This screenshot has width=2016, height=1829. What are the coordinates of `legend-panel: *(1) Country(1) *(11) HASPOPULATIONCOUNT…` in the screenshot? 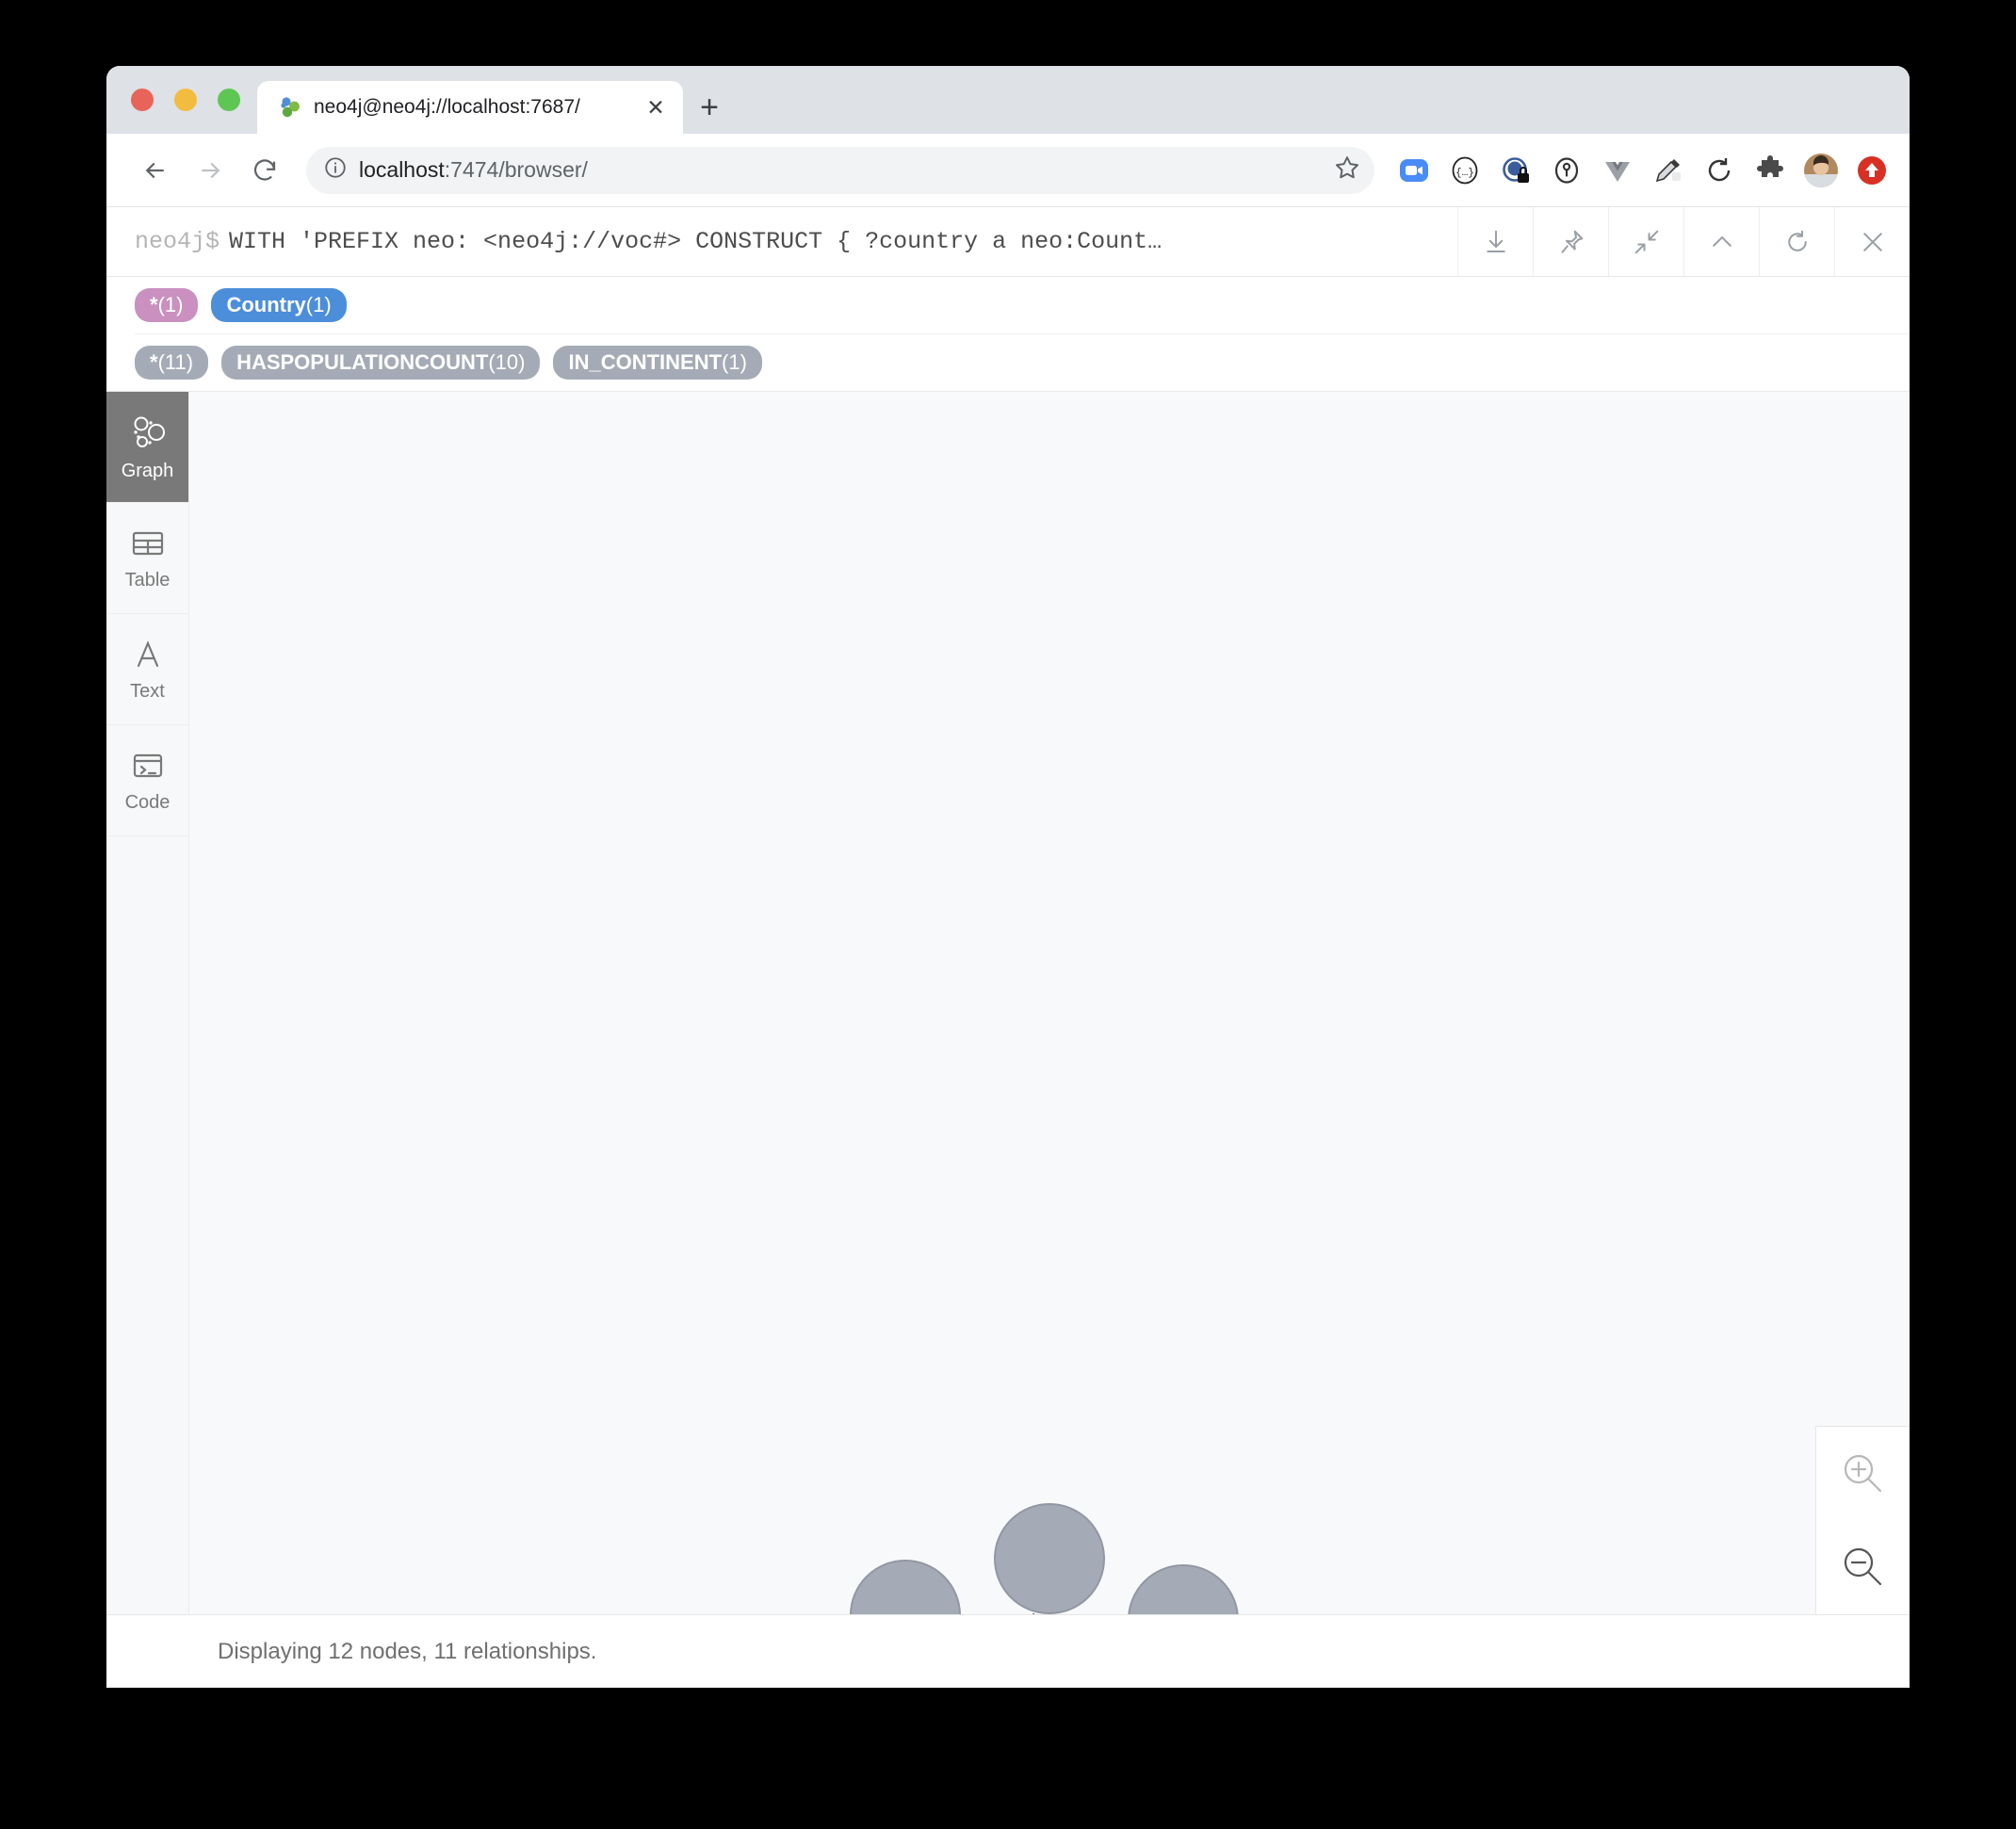 It's located at (1008, 334).